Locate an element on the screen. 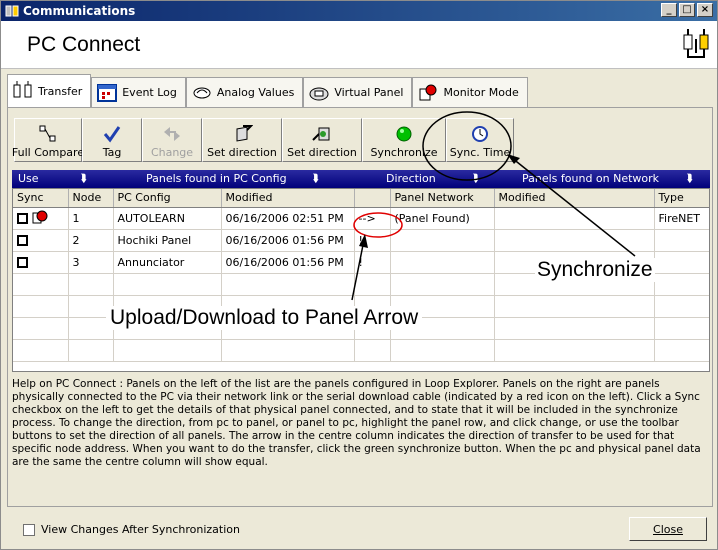 This screenshot has height=550, width=718. checkmark-icon is located at coordinates (112, 134).